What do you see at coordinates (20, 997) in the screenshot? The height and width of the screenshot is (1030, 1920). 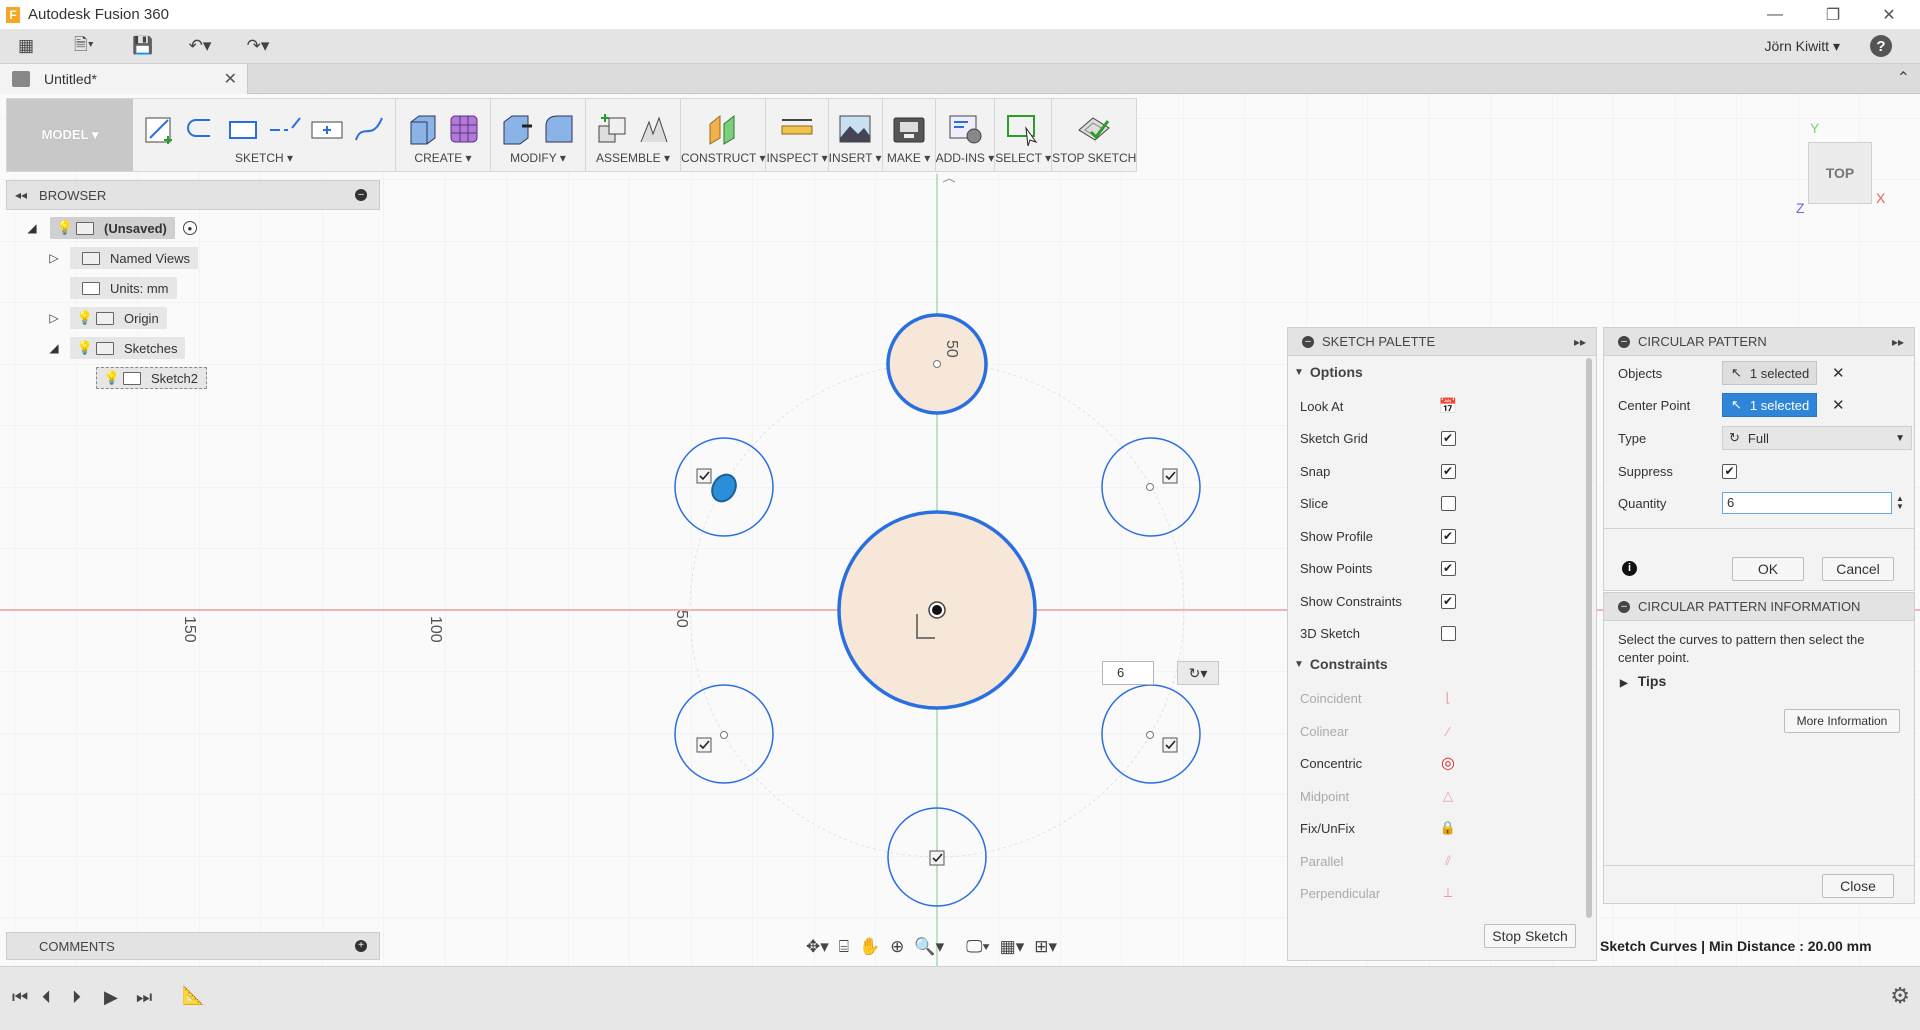 I see `go-to-start-icon: ⏮` at bounding box center [20, 997].